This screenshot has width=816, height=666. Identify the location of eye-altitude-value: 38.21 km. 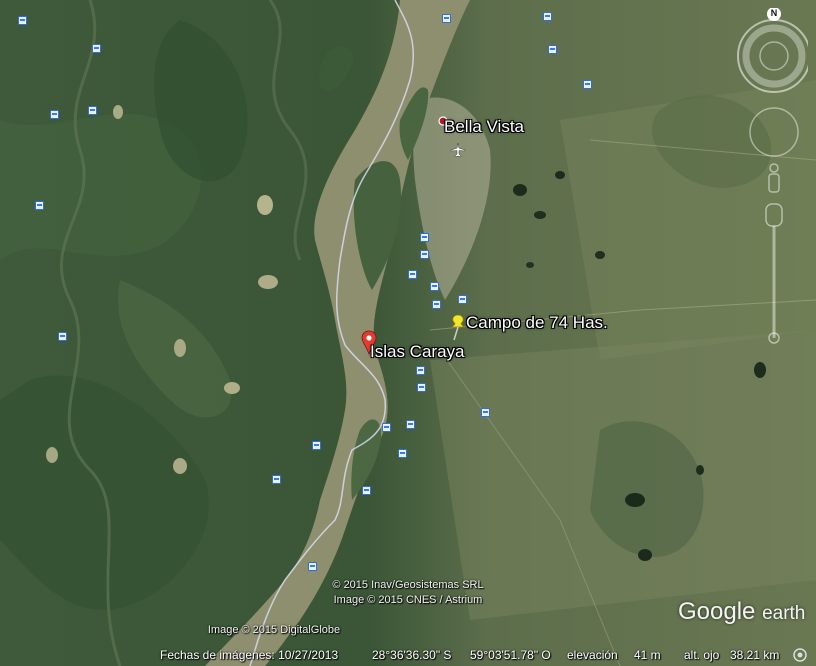
(755, 655).